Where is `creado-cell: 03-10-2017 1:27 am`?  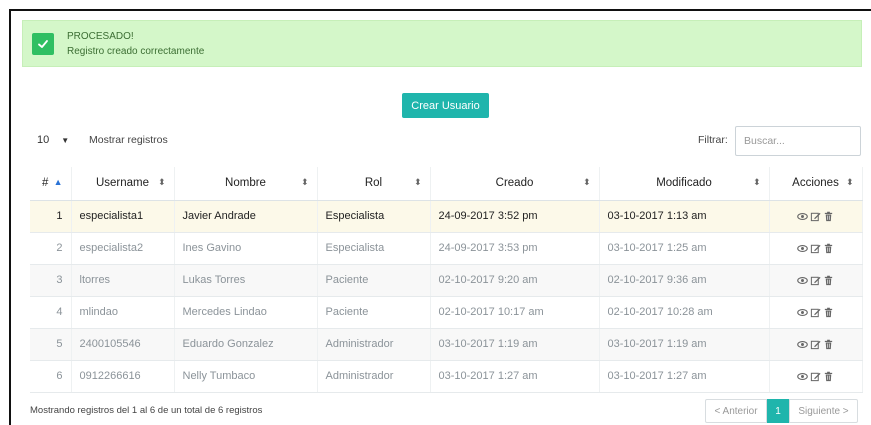 creado-cell: 03-10-2017 1:27 am is located at coordinates (515, 376).